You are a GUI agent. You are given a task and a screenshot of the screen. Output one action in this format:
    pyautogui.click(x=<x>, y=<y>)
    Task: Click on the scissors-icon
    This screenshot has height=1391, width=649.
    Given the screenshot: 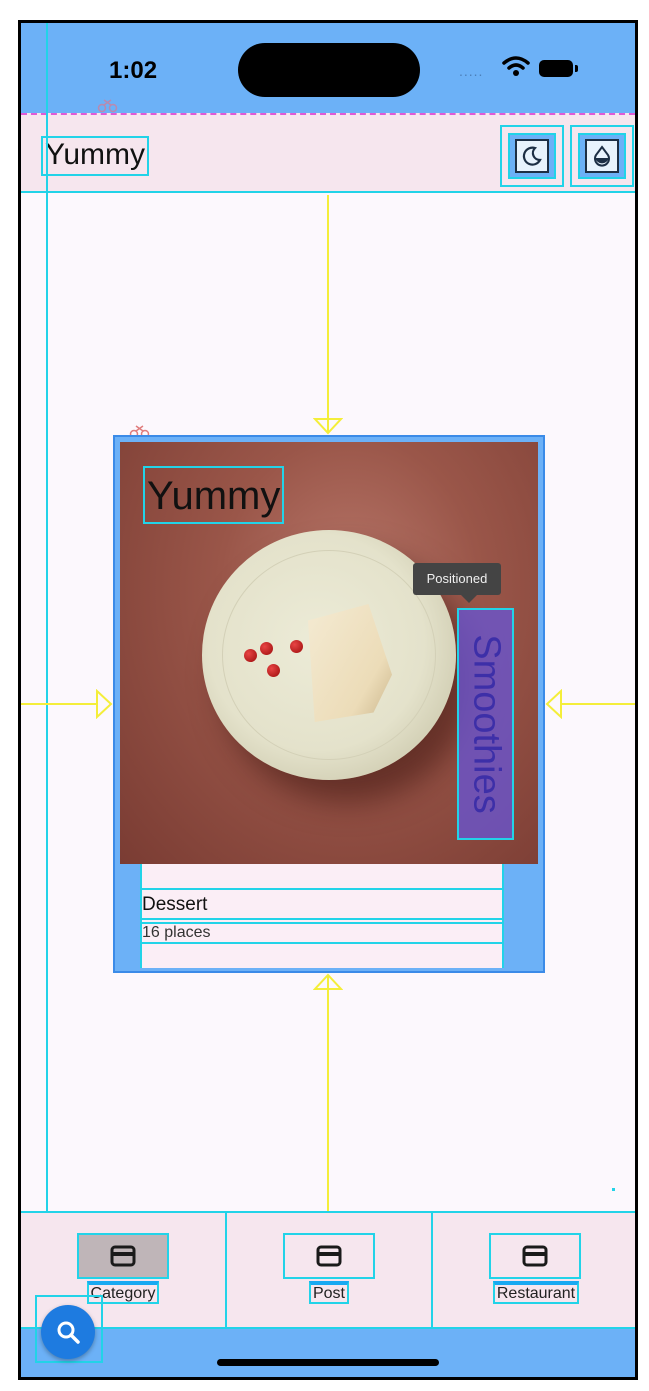 What is the action you would take?
    pyautogui.click(x=107, y=106)
    